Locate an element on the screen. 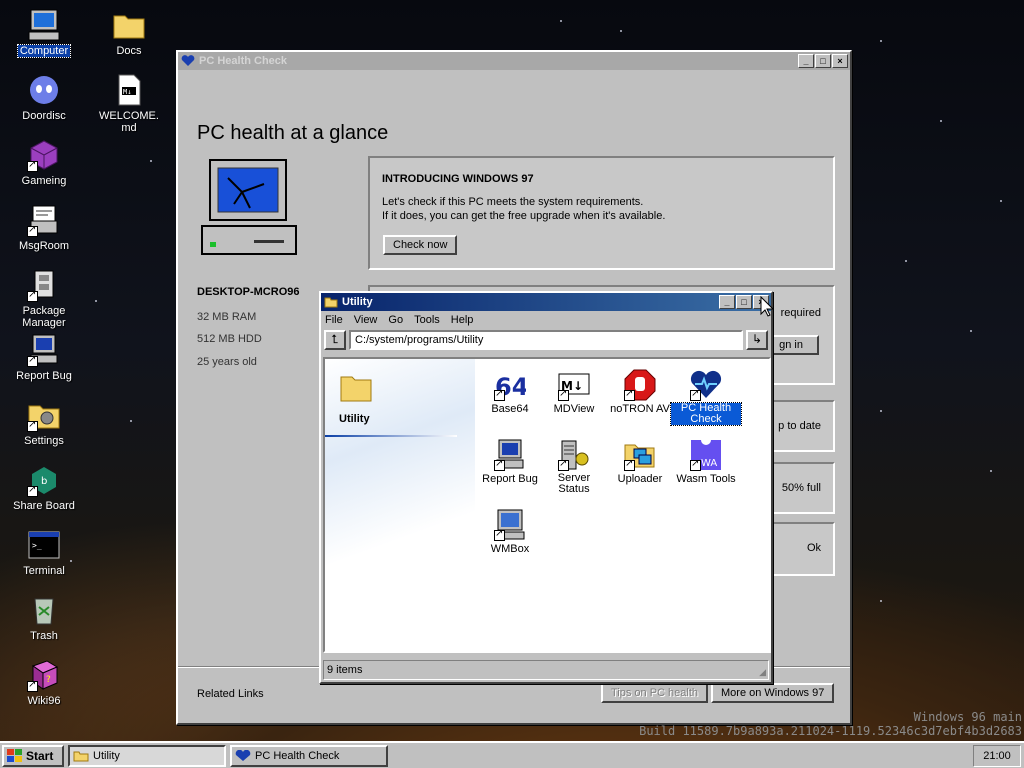  page-title: PC health at a glance is located at coordinates (293, 133).